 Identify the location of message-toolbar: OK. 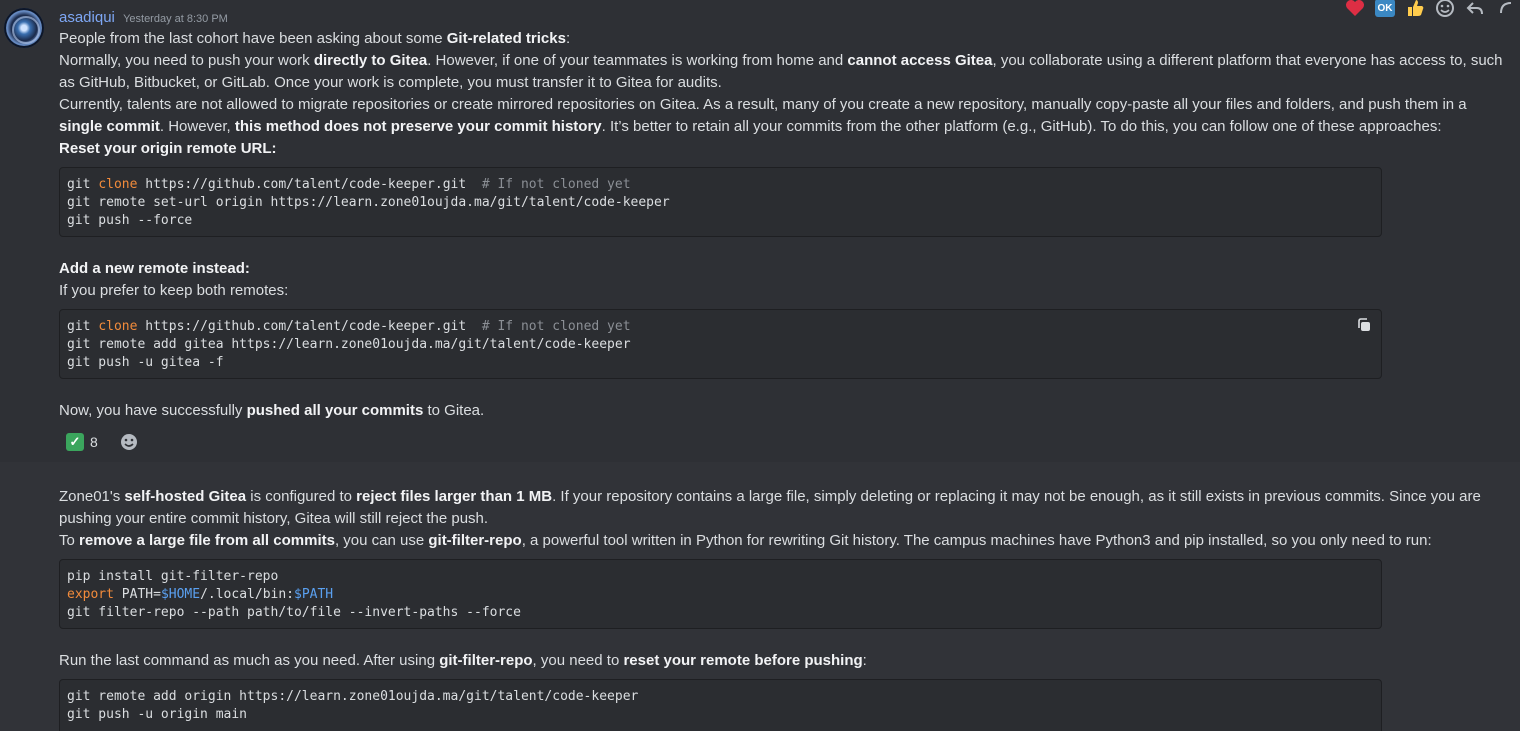
(1430, 10).